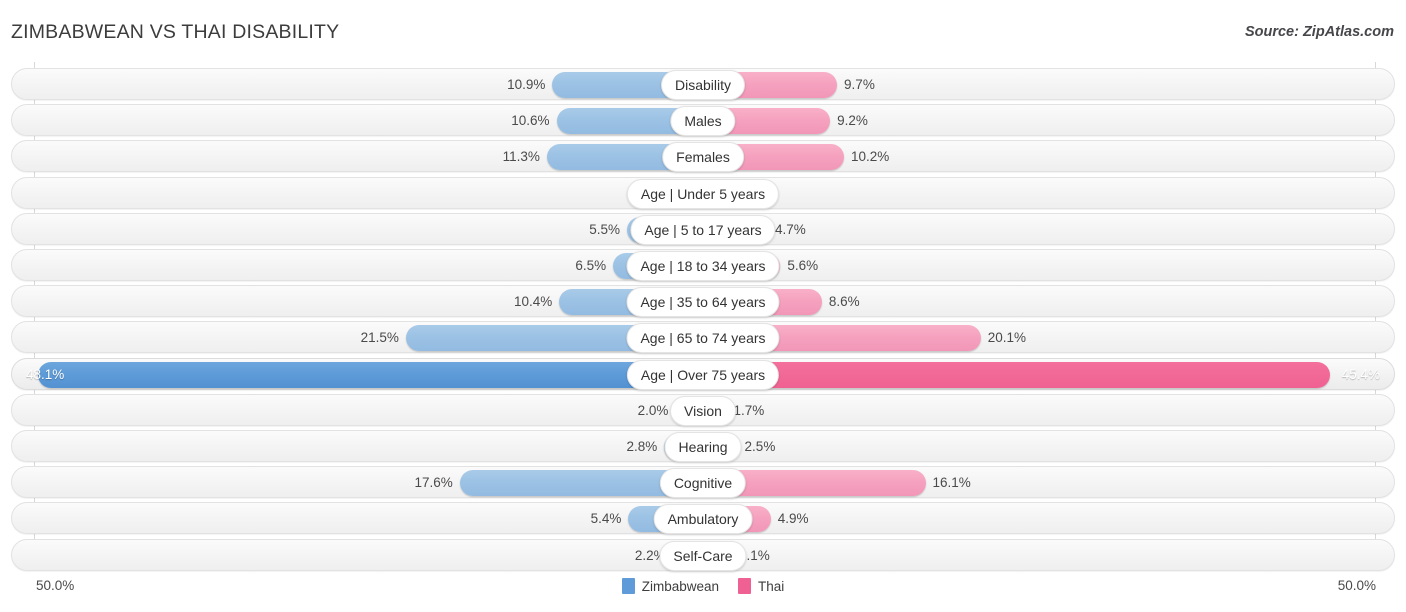  Describe the element at coordinates (433, 483) in the screenshot. I see `value-label-zimbabwean: 17.6%` at that location.